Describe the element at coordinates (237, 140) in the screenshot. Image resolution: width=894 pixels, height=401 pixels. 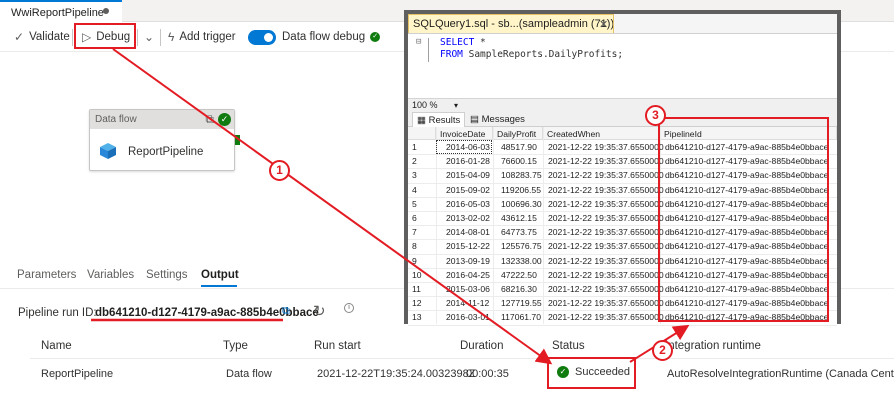
I see `activity-success-port` at that location.